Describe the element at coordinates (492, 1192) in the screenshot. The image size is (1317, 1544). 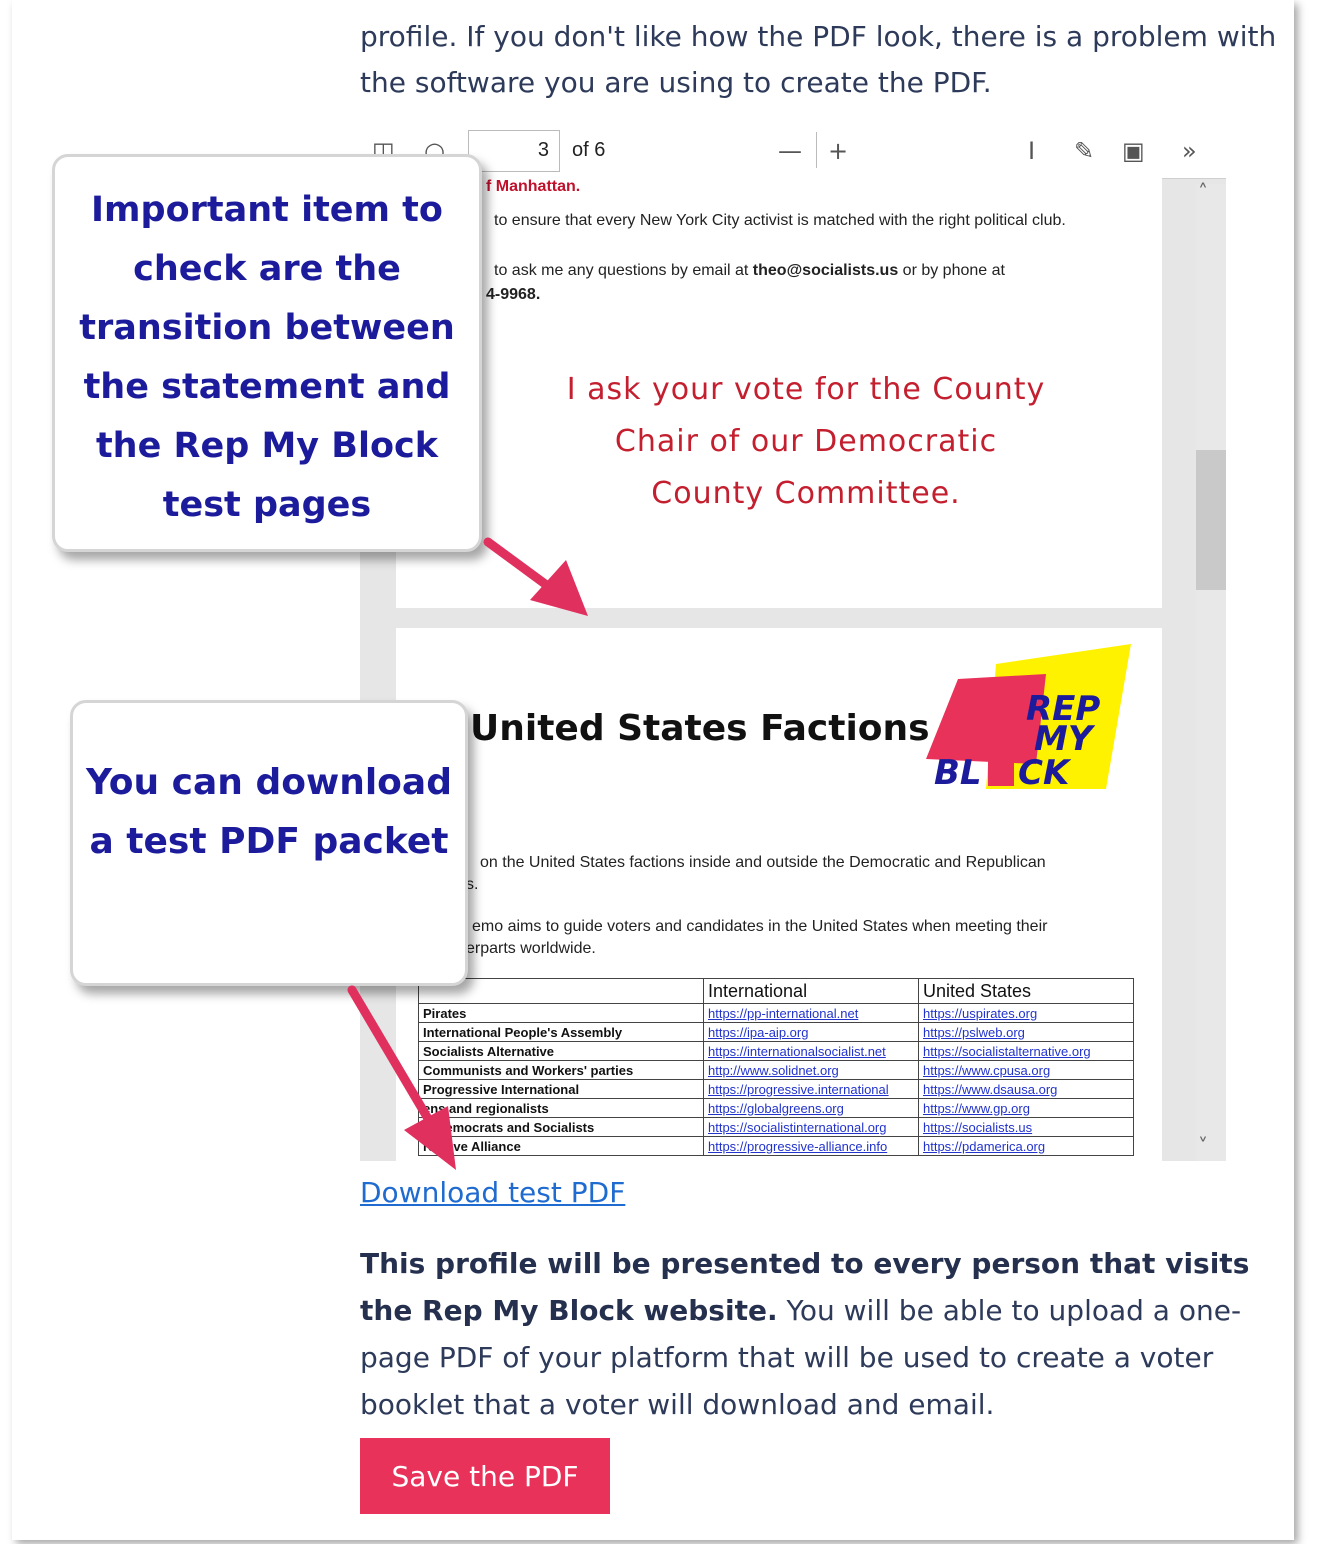
I see `download-test-pdf-link: Download test PDF` at that location.